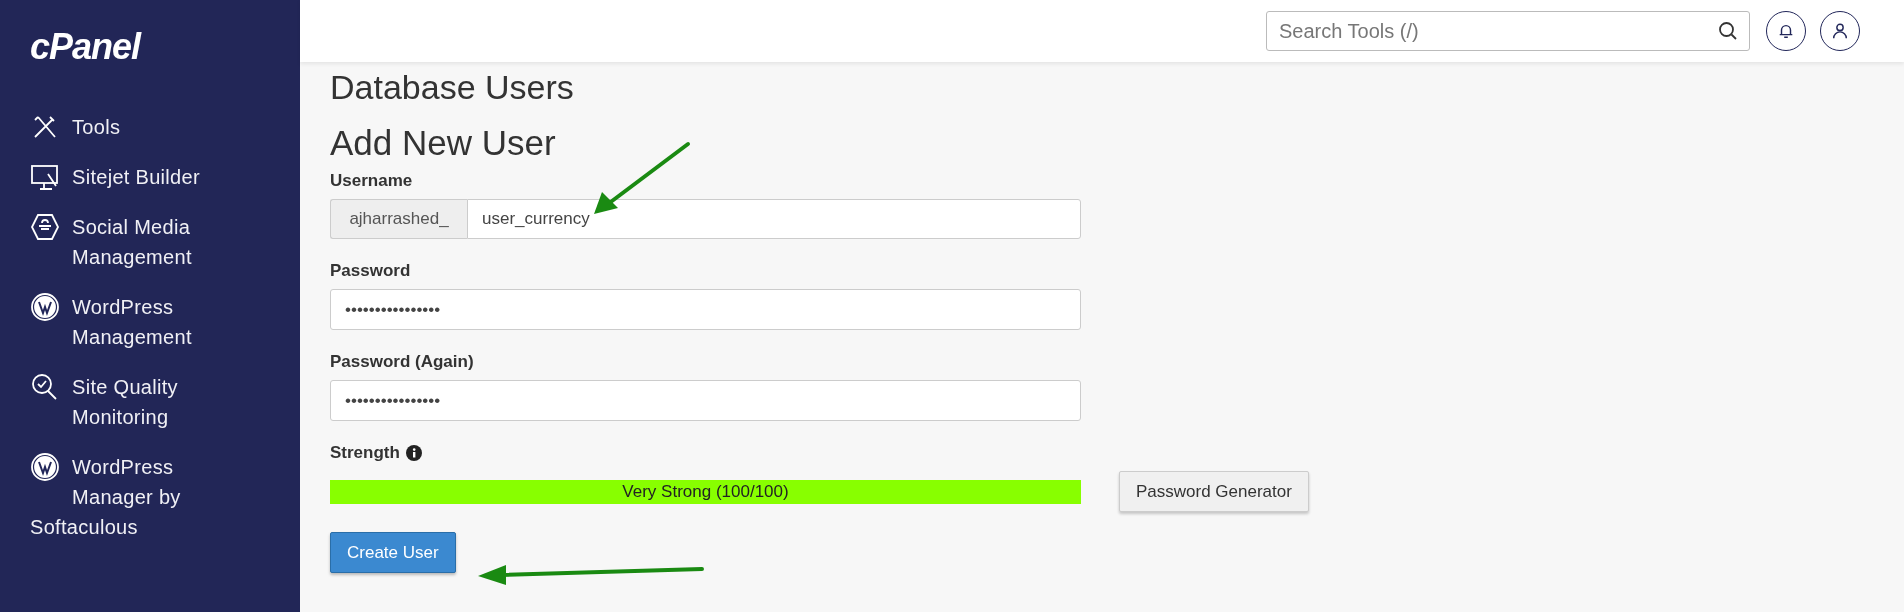 This screenshot has width=1904, height=612. What do you see at coordinates (398, 219) in the screenshot?
I see `username-prefix: ajharrashed_` at bounding box center [398, 219].